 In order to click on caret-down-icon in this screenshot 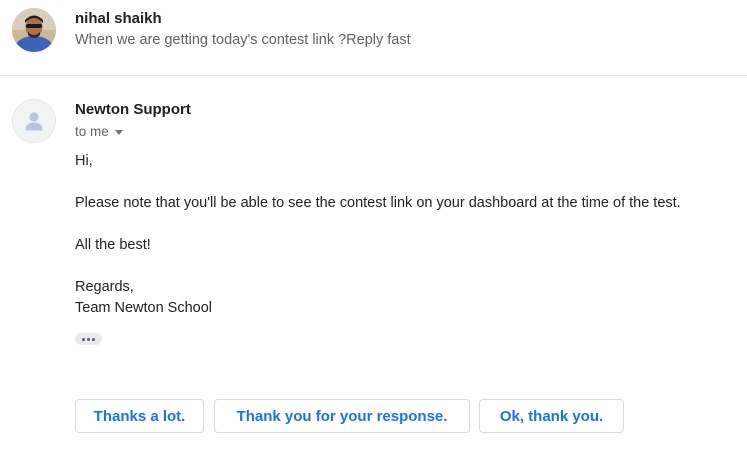, I will do `click(118, 132)`.